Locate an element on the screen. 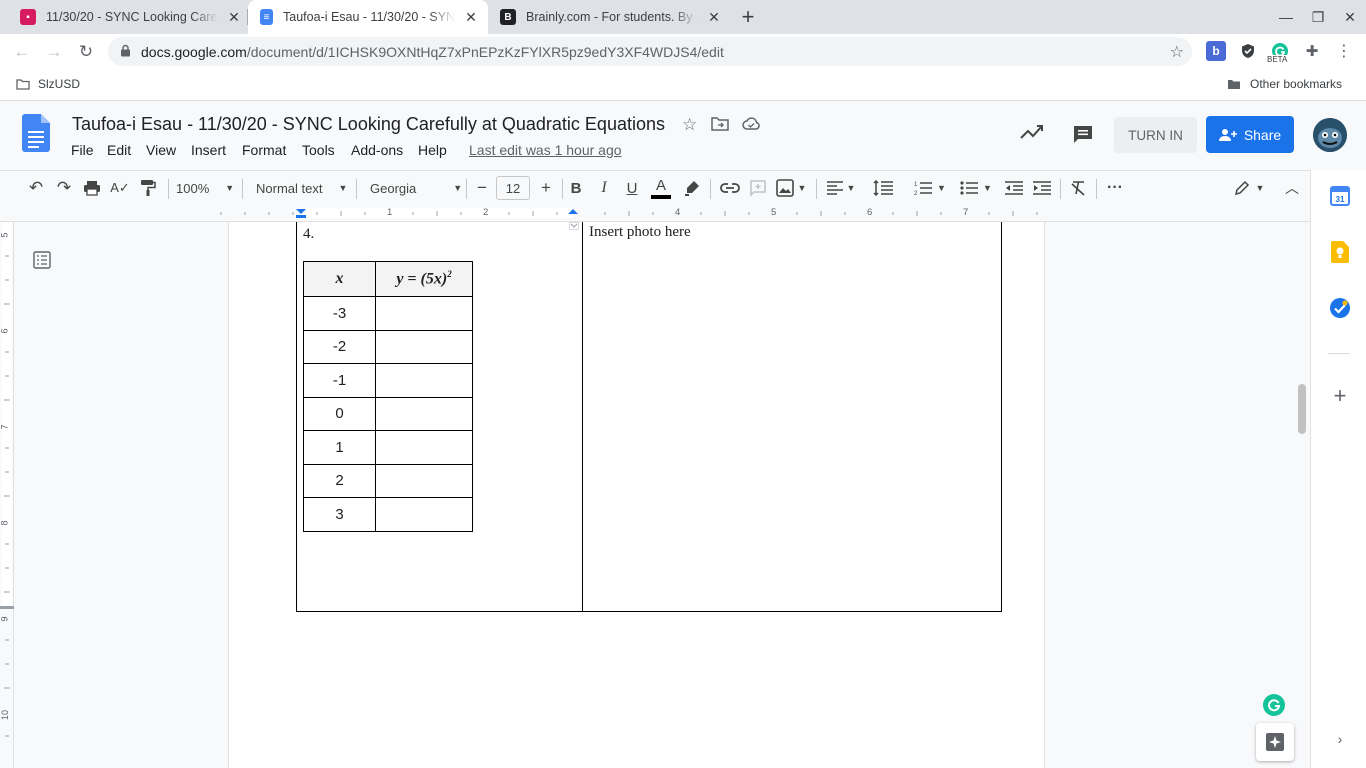 The image size is (1366, 768). line-spacing-icon is located at coordinates (883, 188).